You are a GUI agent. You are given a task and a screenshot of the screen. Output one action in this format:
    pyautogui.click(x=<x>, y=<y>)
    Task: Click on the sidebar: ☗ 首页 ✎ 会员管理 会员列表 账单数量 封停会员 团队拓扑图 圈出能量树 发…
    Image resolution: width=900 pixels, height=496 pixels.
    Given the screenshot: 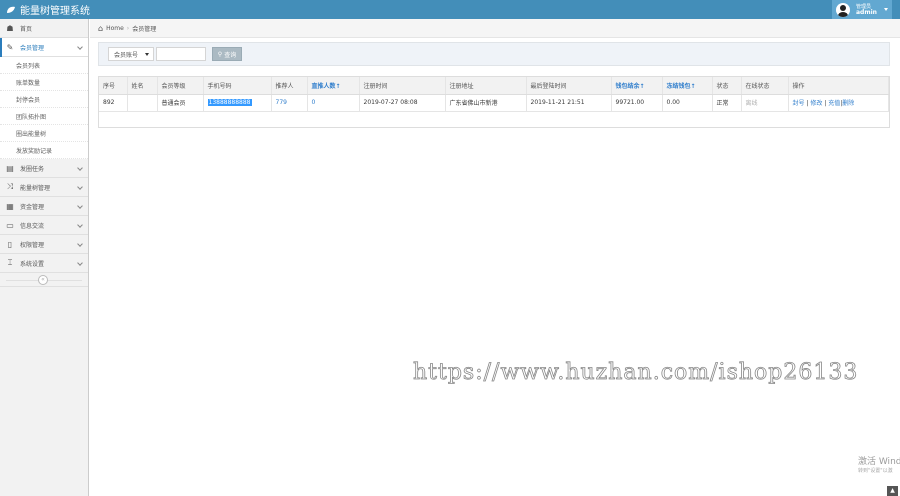 What is the action you would take?
    pyautogui.click(x=44, y=257)
    